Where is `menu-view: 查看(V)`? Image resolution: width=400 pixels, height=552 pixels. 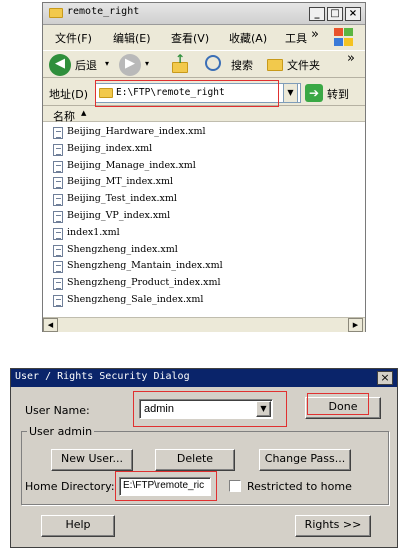 menu-view: 查看(V) is located at coordinates (190, 38).